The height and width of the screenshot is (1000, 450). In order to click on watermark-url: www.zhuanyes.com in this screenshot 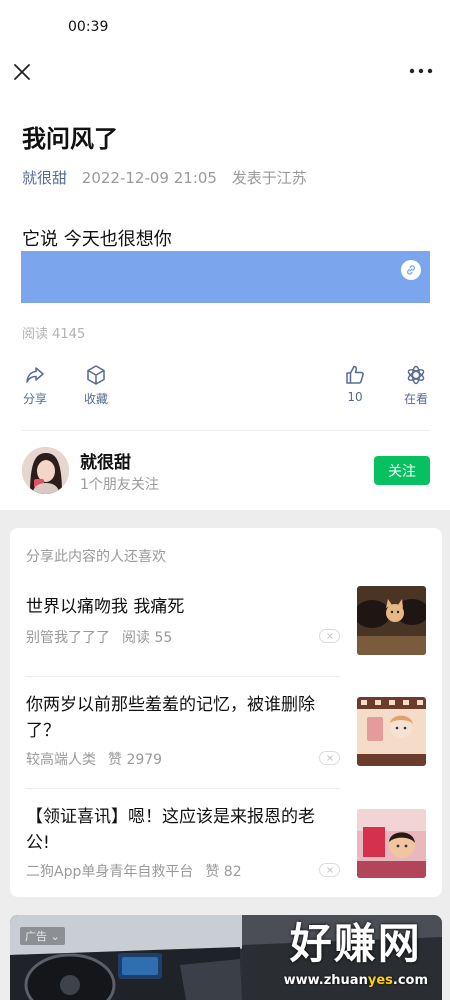, I will do `click(356, 981)`.